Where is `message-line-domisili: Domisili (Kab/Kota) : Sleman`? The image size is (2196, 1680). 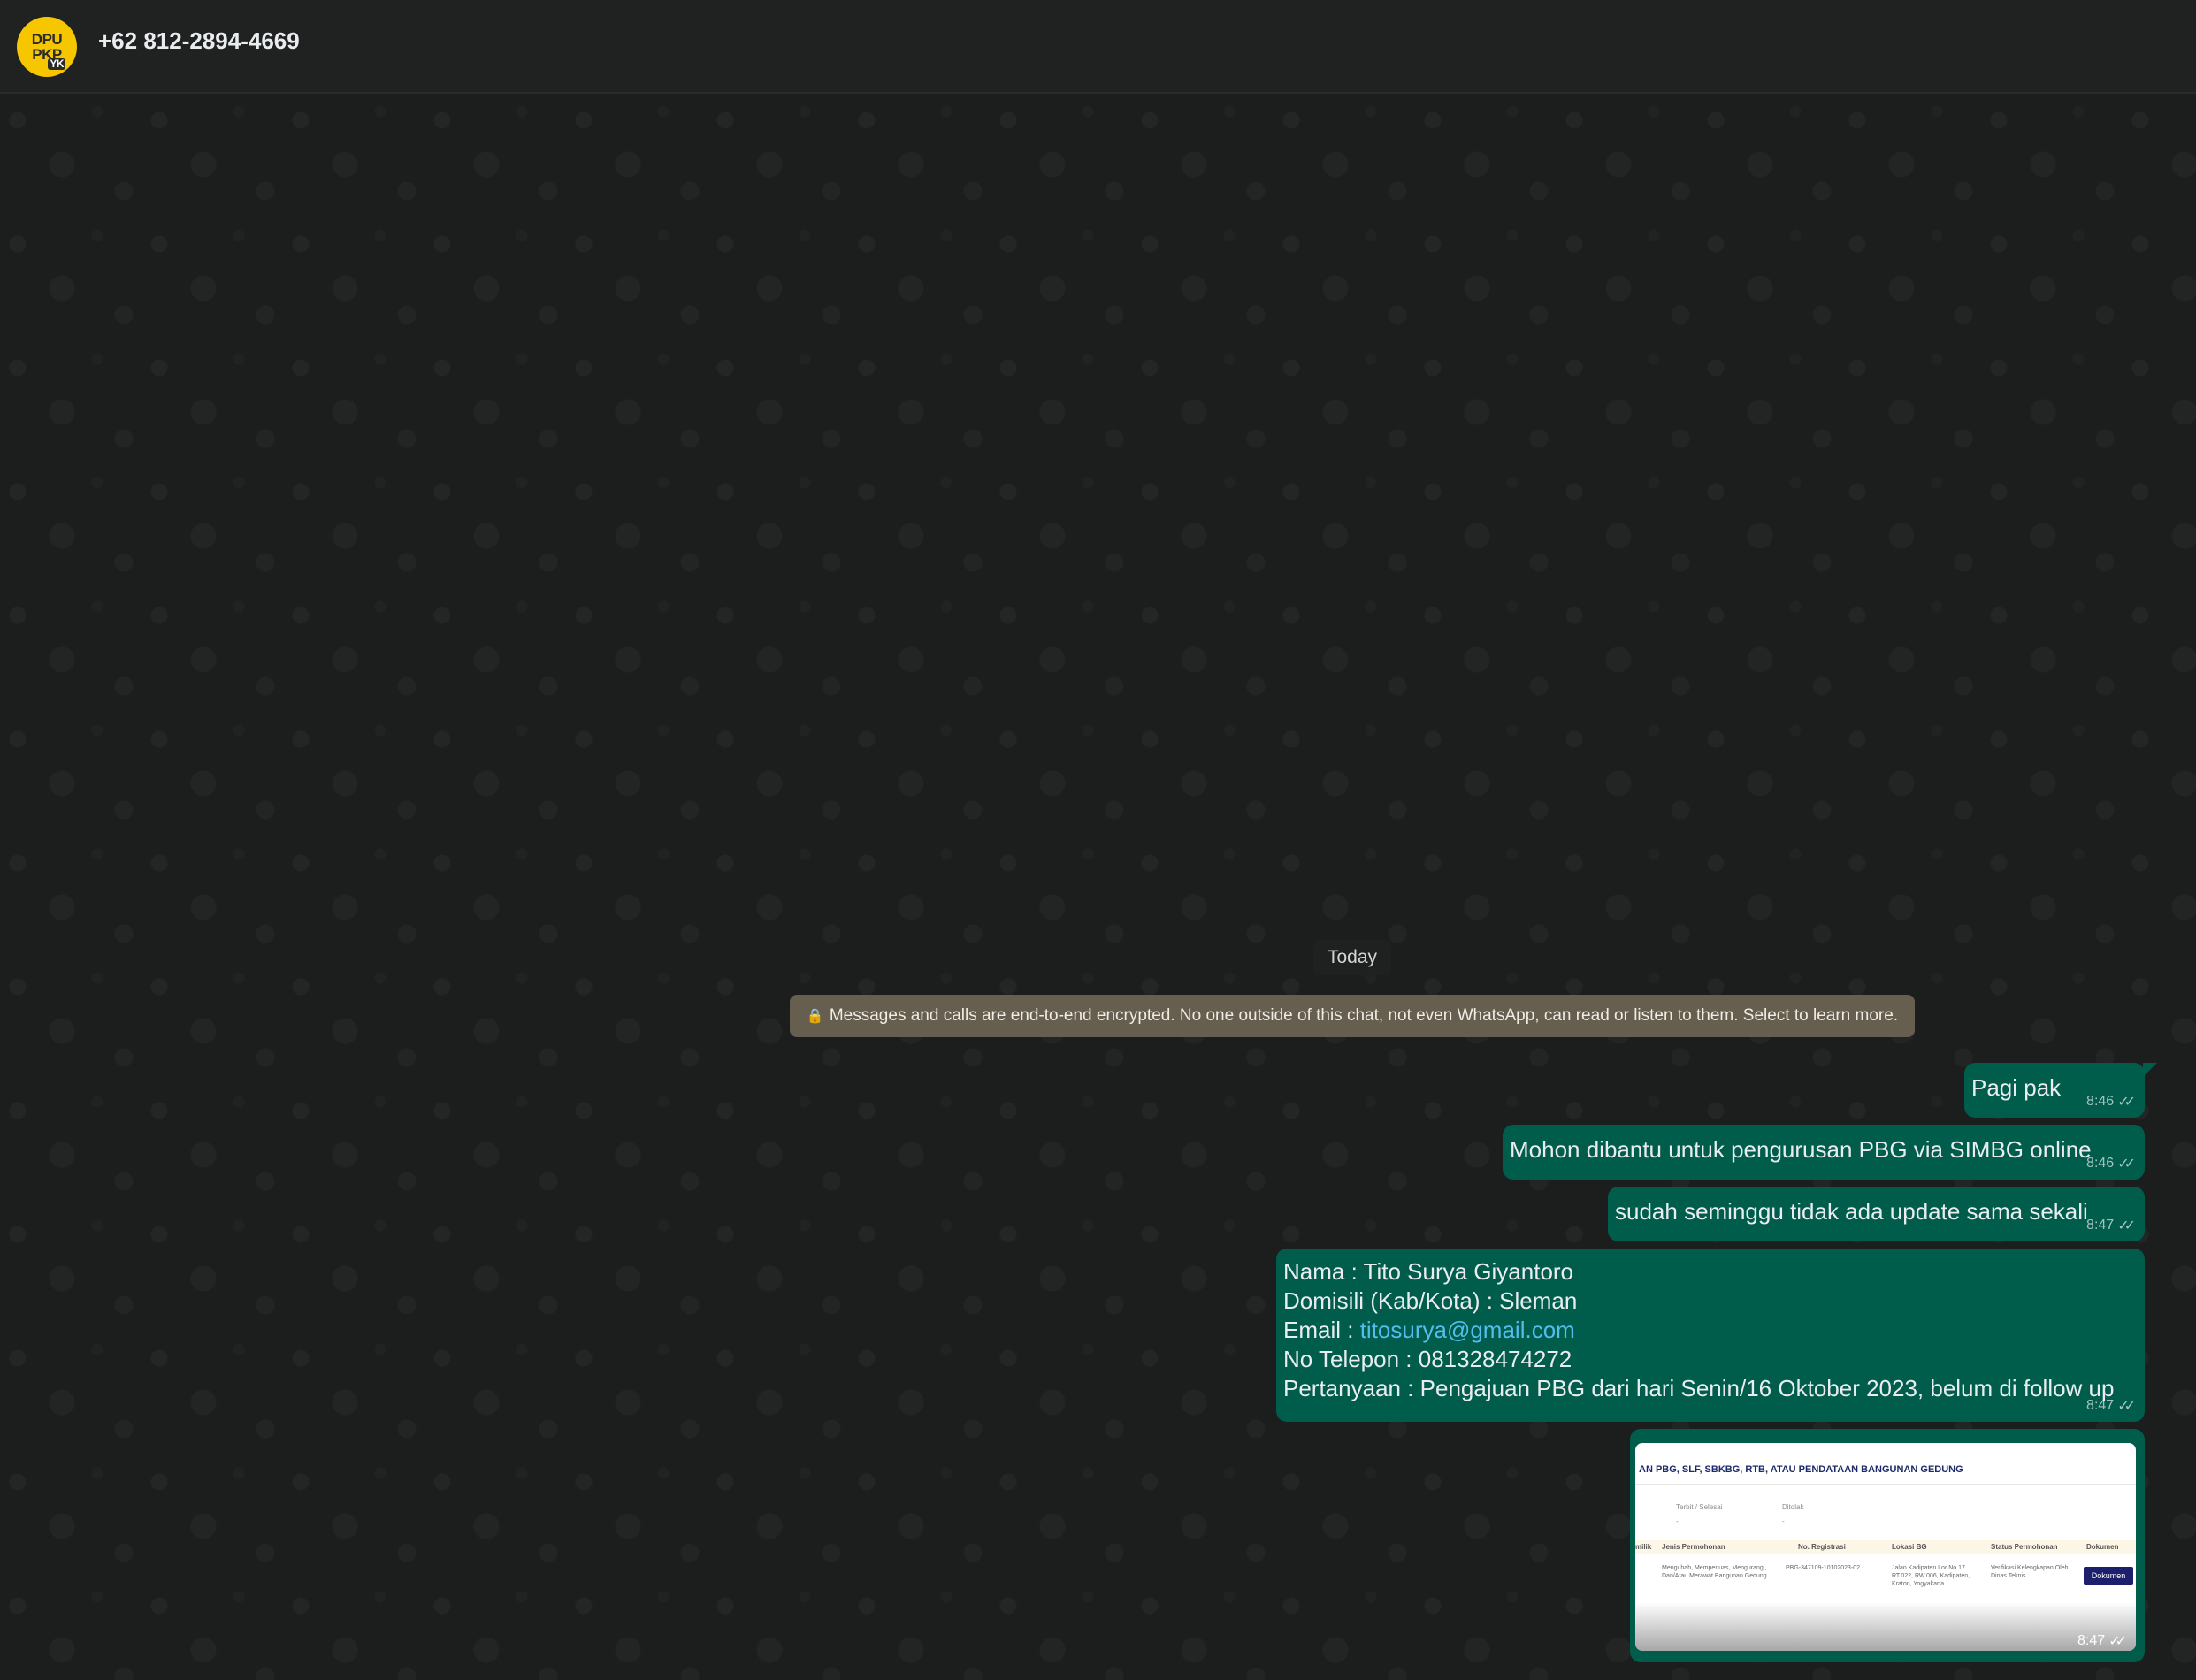
message-line-domisili: Domisili (Kab/Kota) : Sleman is located at coordinates (1431, 1300).